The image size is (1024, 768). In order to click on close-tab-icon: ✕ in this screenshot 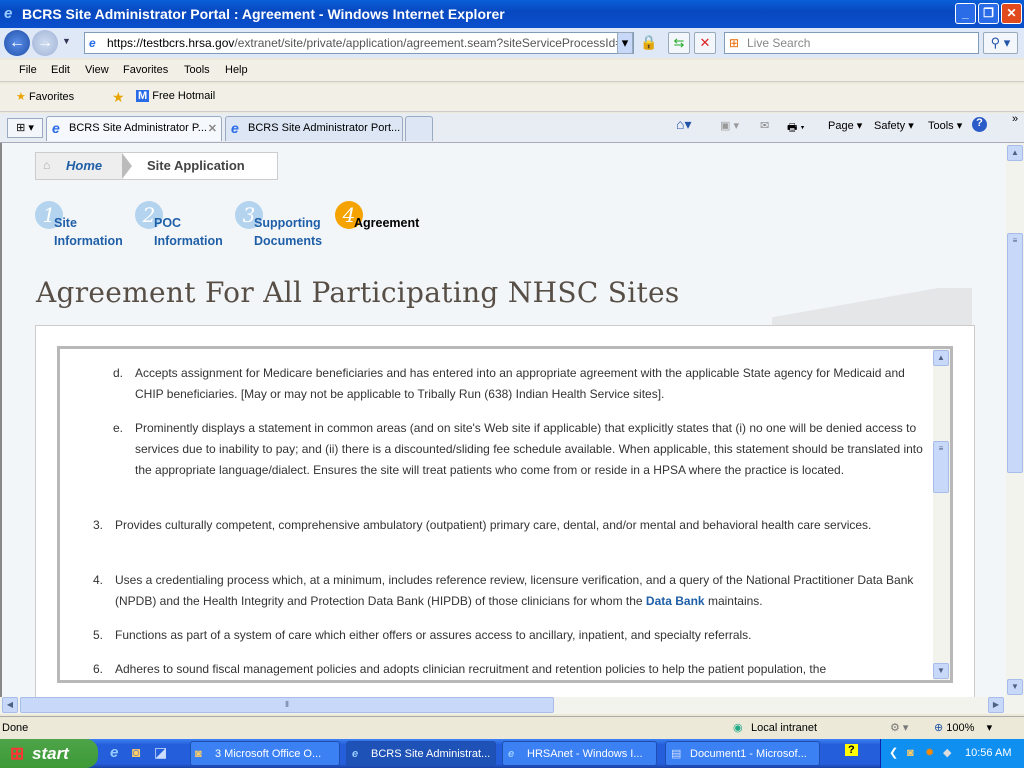, I will do `click(212, 128)`.